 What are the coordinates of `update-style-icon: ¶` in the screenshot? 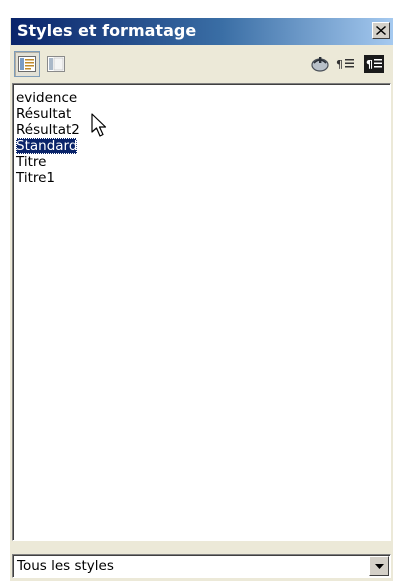 It's located at (374, 64).